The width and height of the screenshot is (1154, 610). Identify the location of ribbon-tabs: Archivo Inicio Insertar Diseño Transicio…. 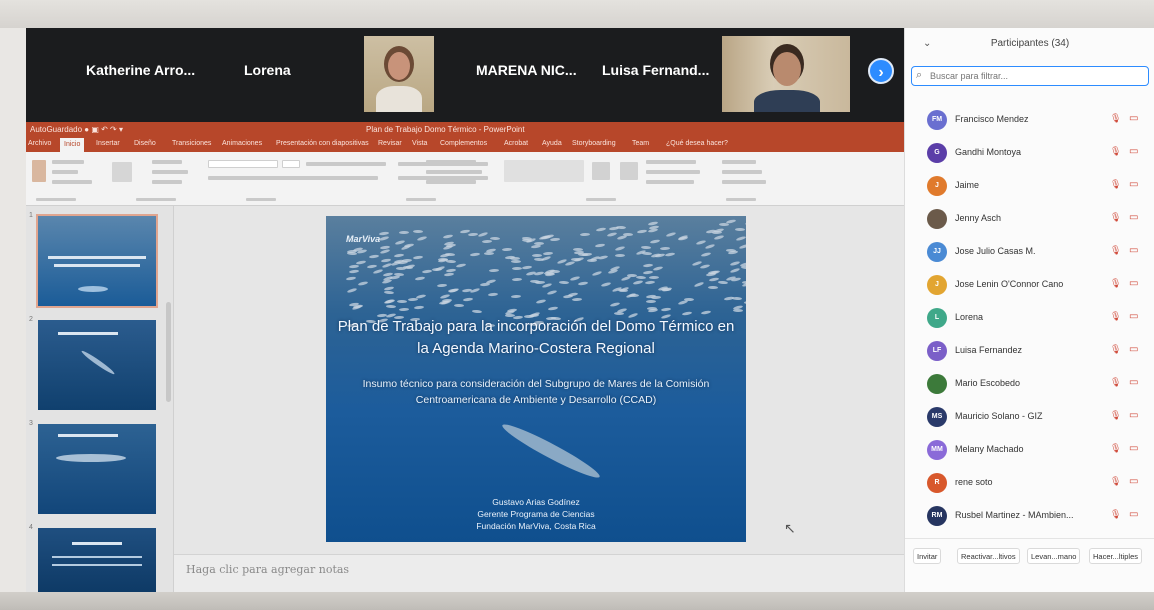
(465, 145).